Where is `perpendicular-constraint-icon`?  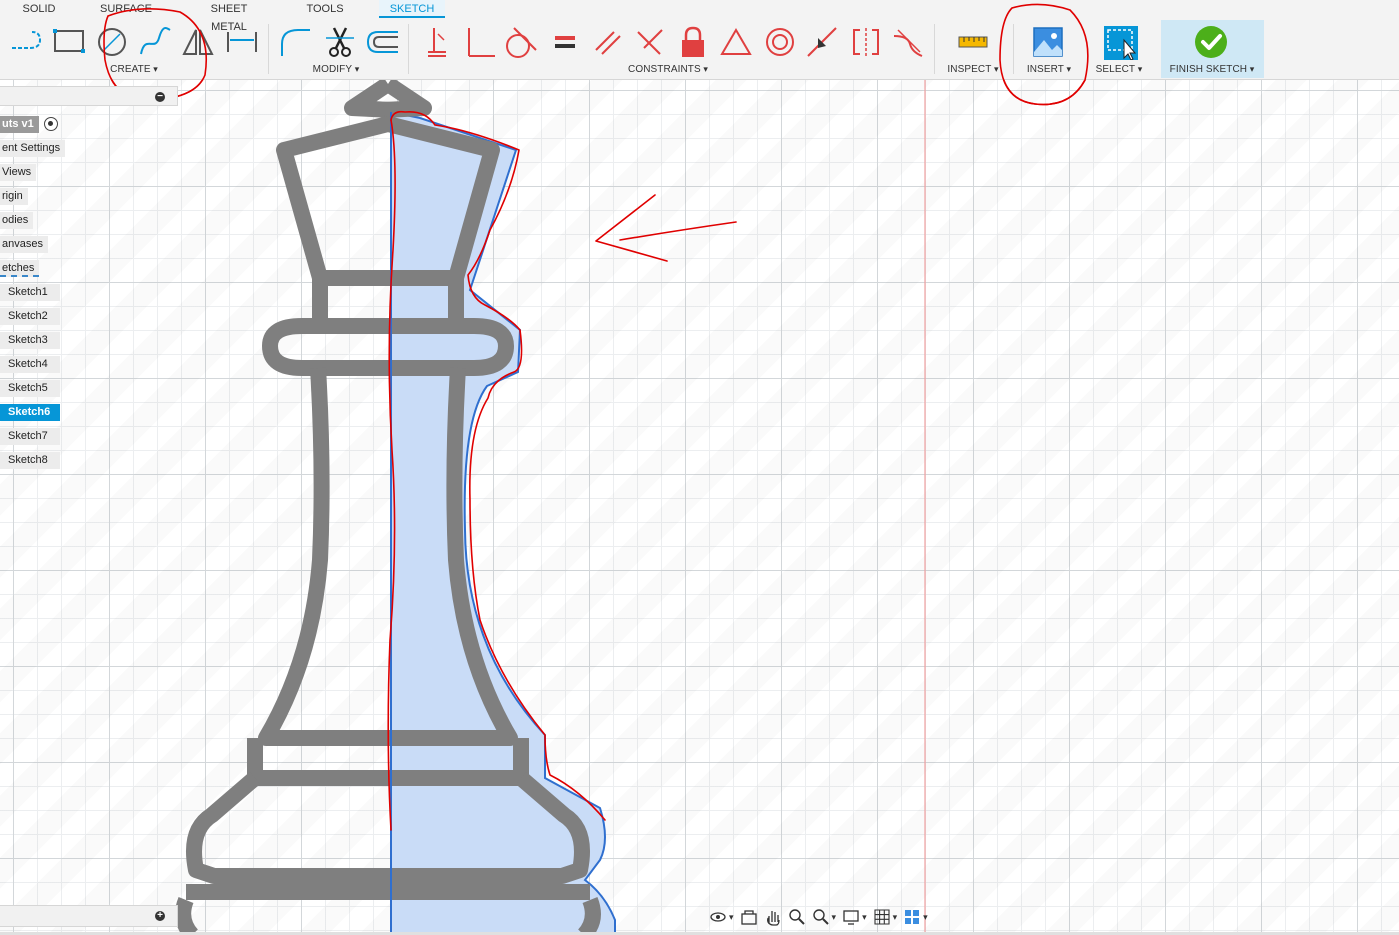 perpendicular-constraint-icon is located at coordinates (650, 42).